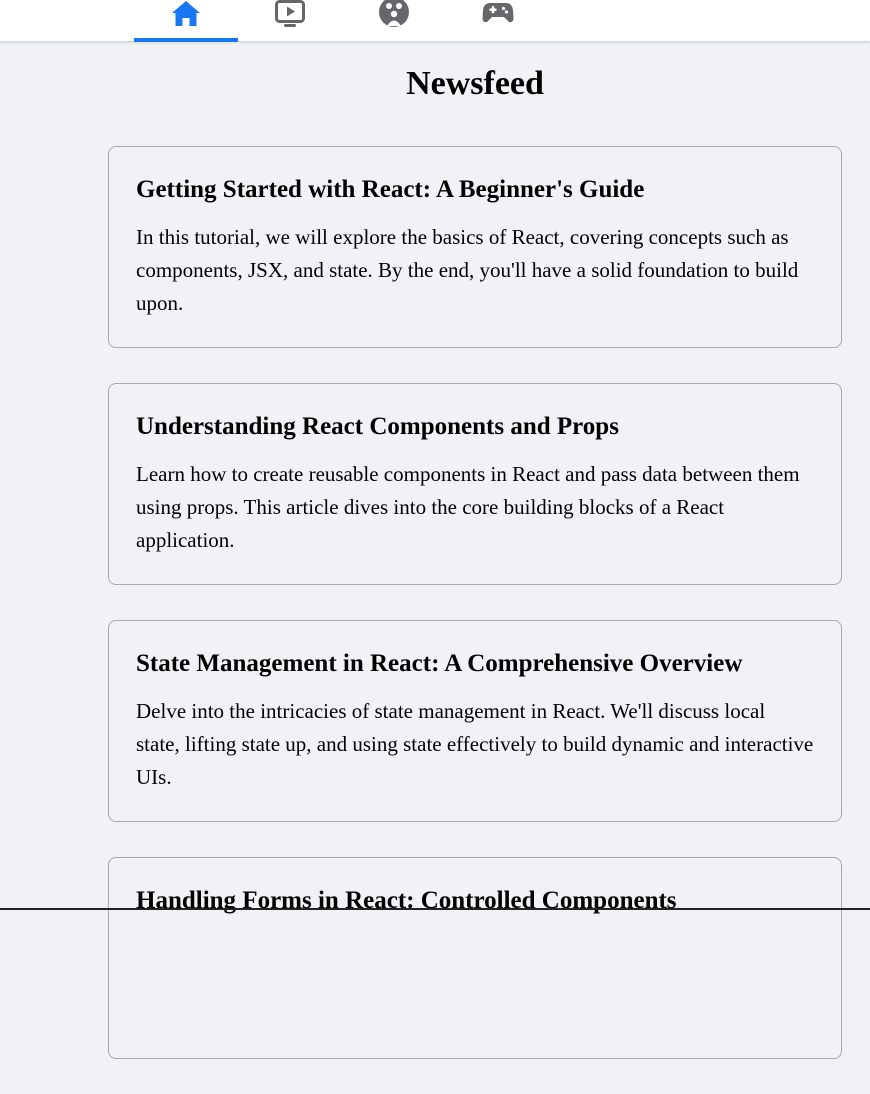 The image size is (870, 1094). What do you see at coordinates (186, 13) in the screenshot?
I see `home-icon` at bounding box center [186, 13].